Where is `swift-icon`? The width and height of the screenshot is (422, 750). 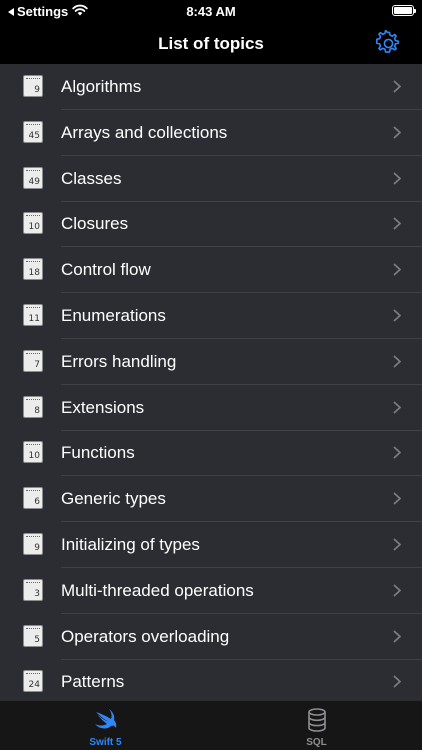
swift-icon is located at coordinates (105, 719).